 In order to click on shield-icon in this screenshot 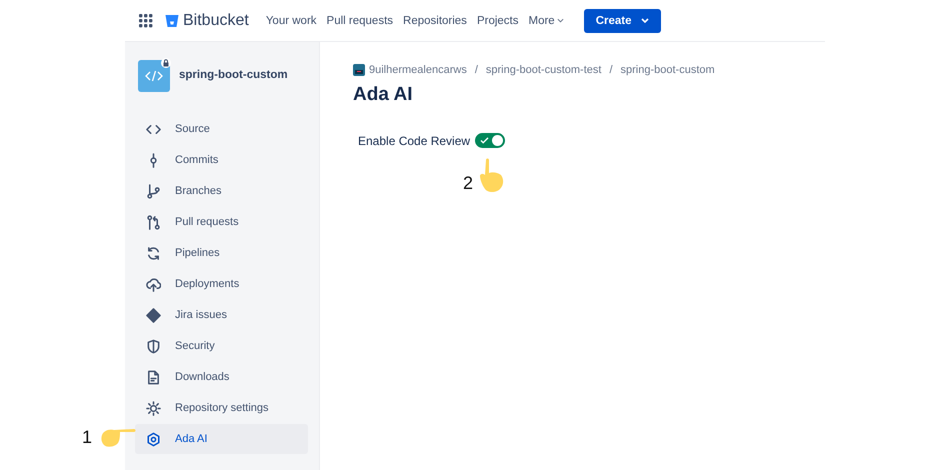, I will do `click(153, 346)`.